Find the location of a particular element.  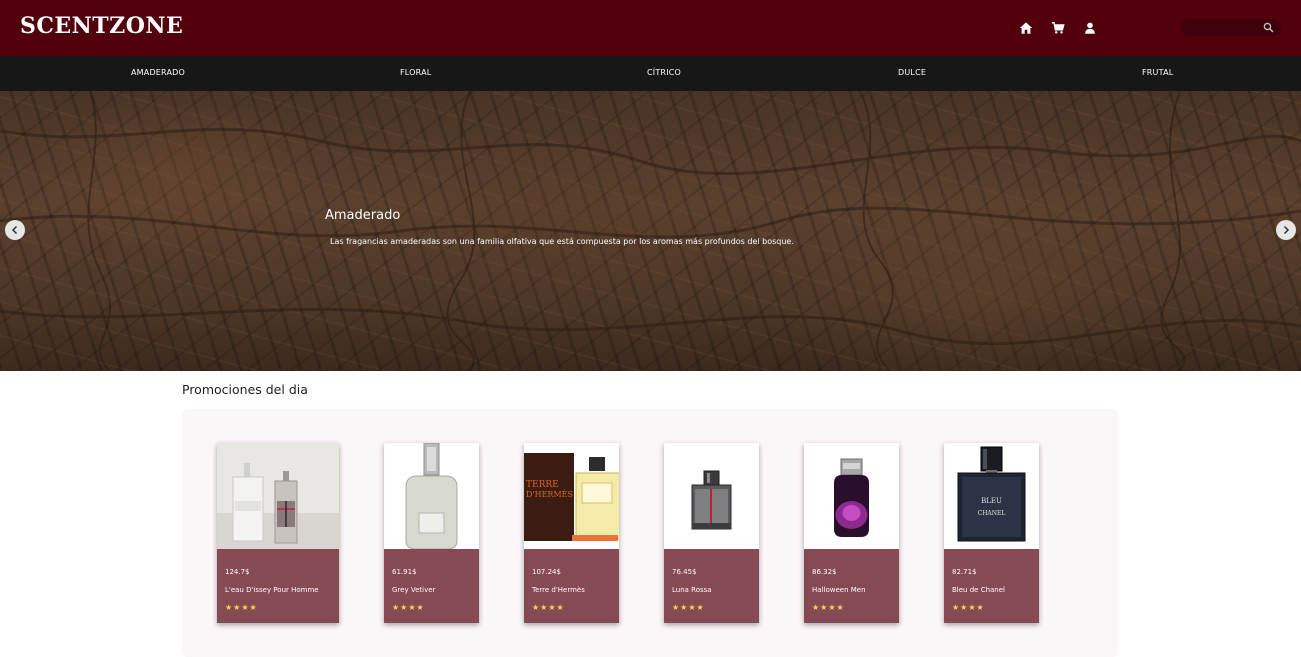

product-image: TERRE D'HERMÈS is located at coordinates (571, 496).